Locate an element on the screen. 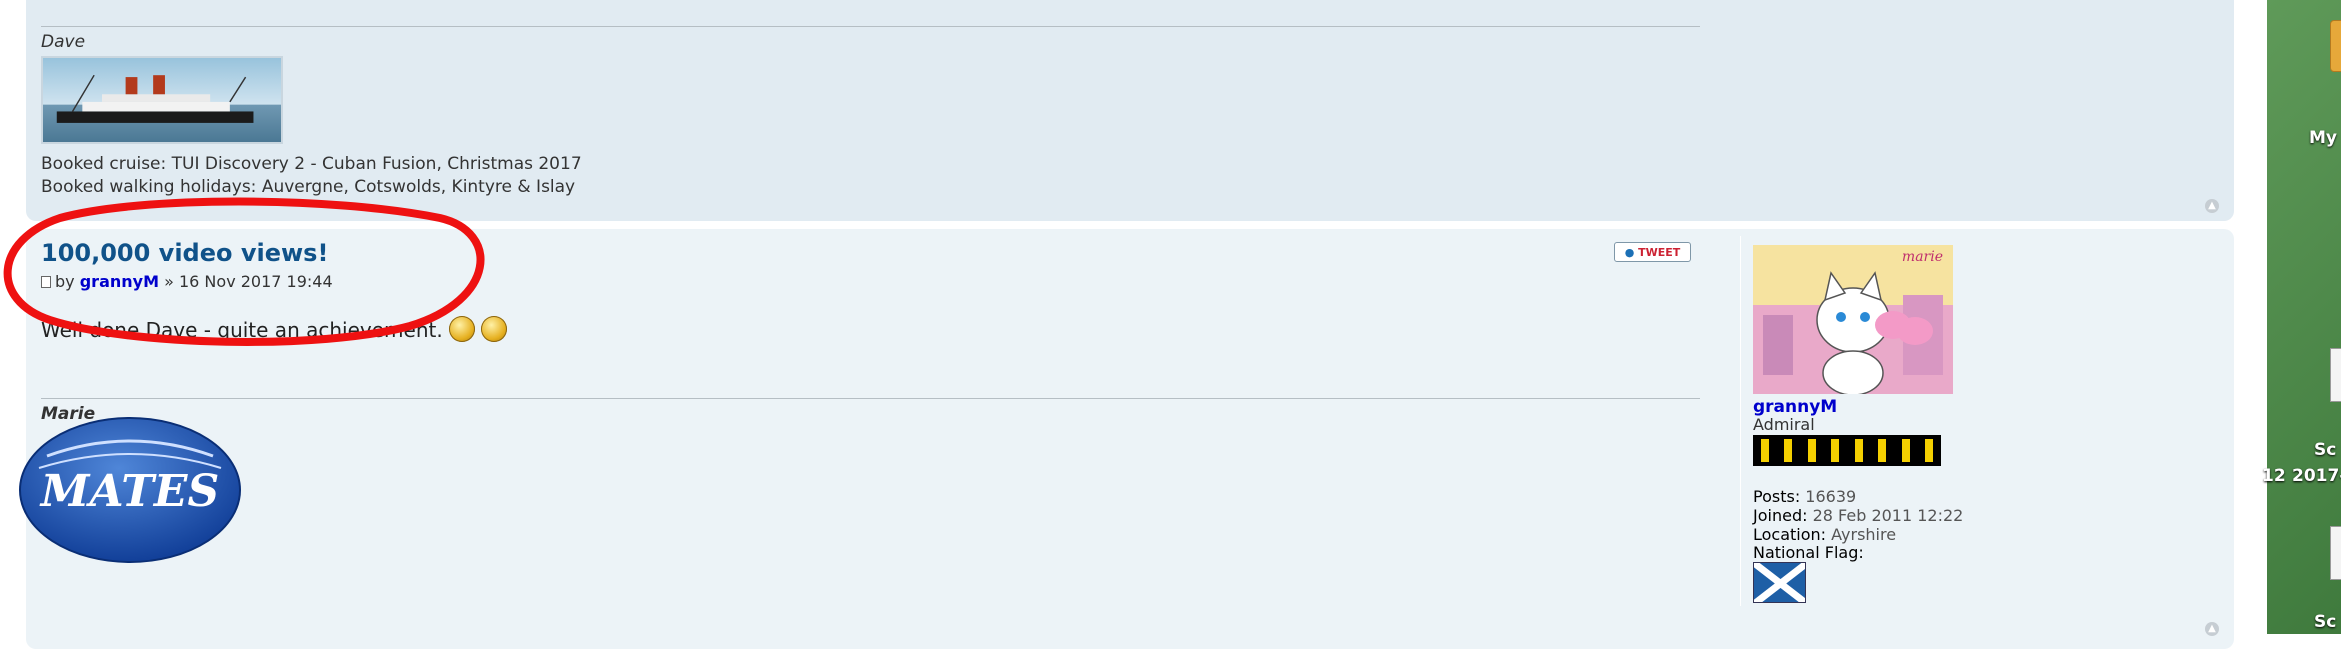 The height and width of the screenshot is (649, 2341). back-to-top-icon: ▲ is located at coordinates (2212, 206).